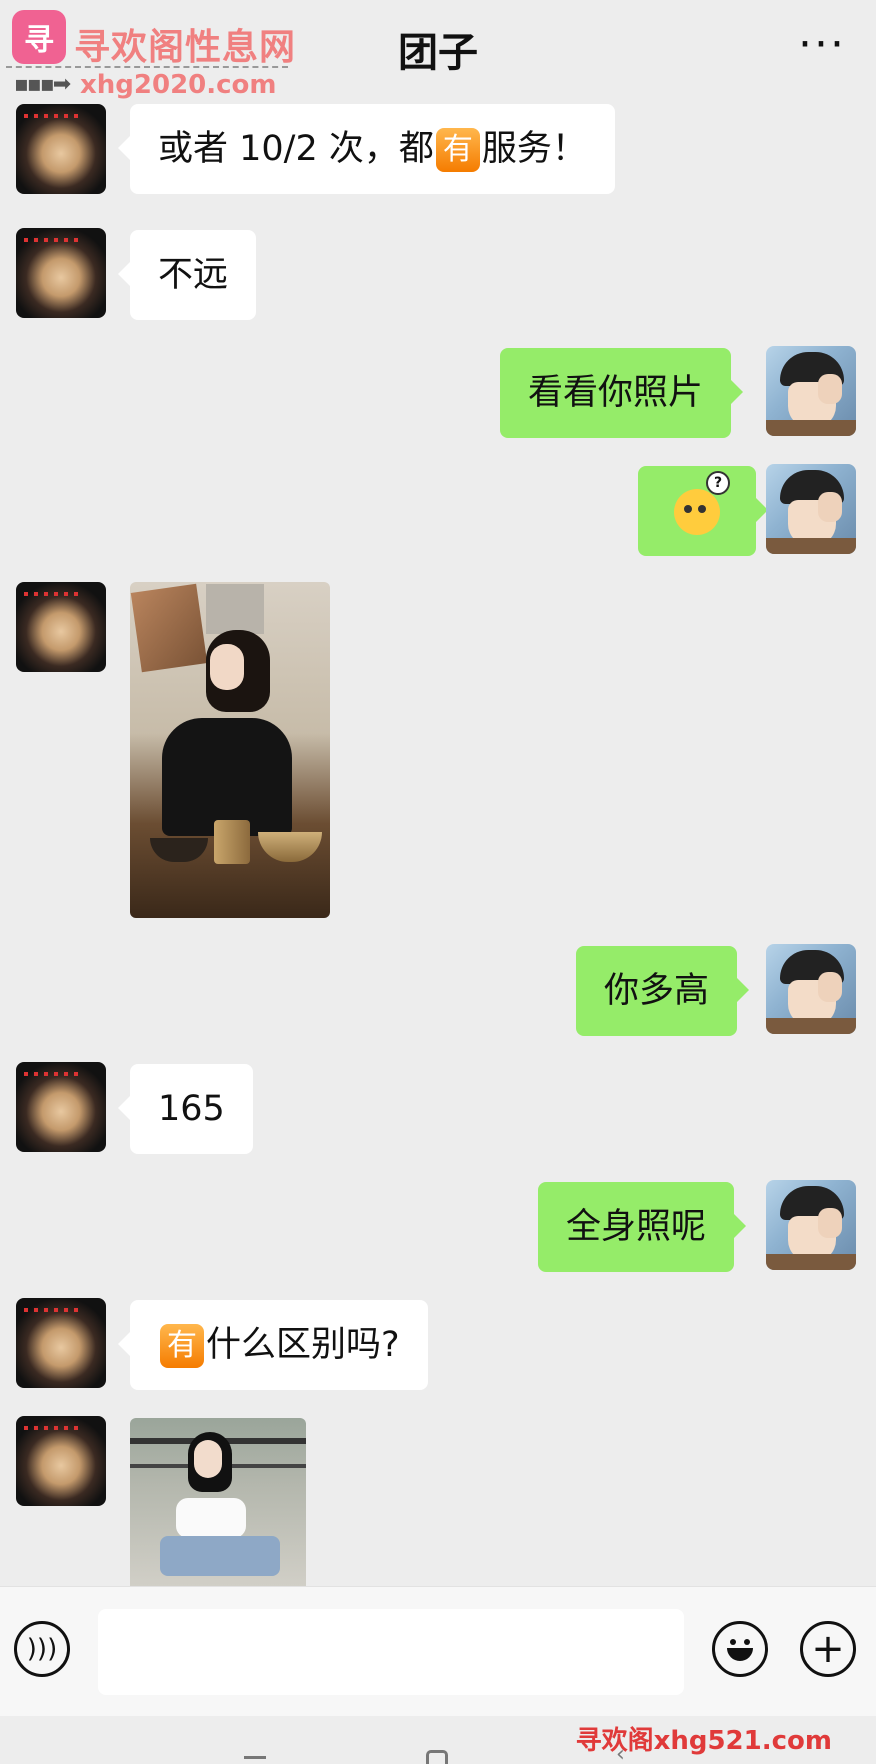 This screenshot has width=876, height=1764. I want to click on message-bubble-received: 有什么区别吗?, so click(273, 1345).